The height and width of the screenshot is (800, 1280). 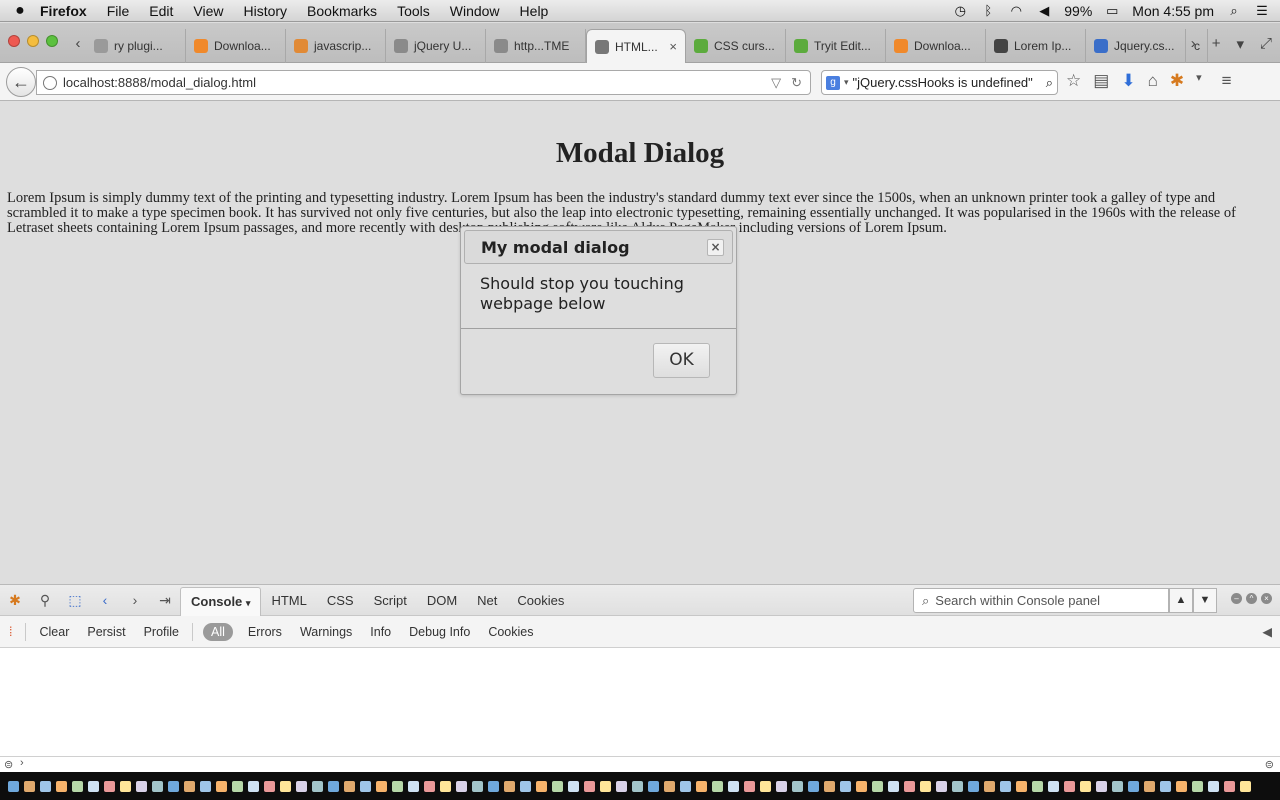 I want to click on minimize-window-button, so click(x=33, y=41).